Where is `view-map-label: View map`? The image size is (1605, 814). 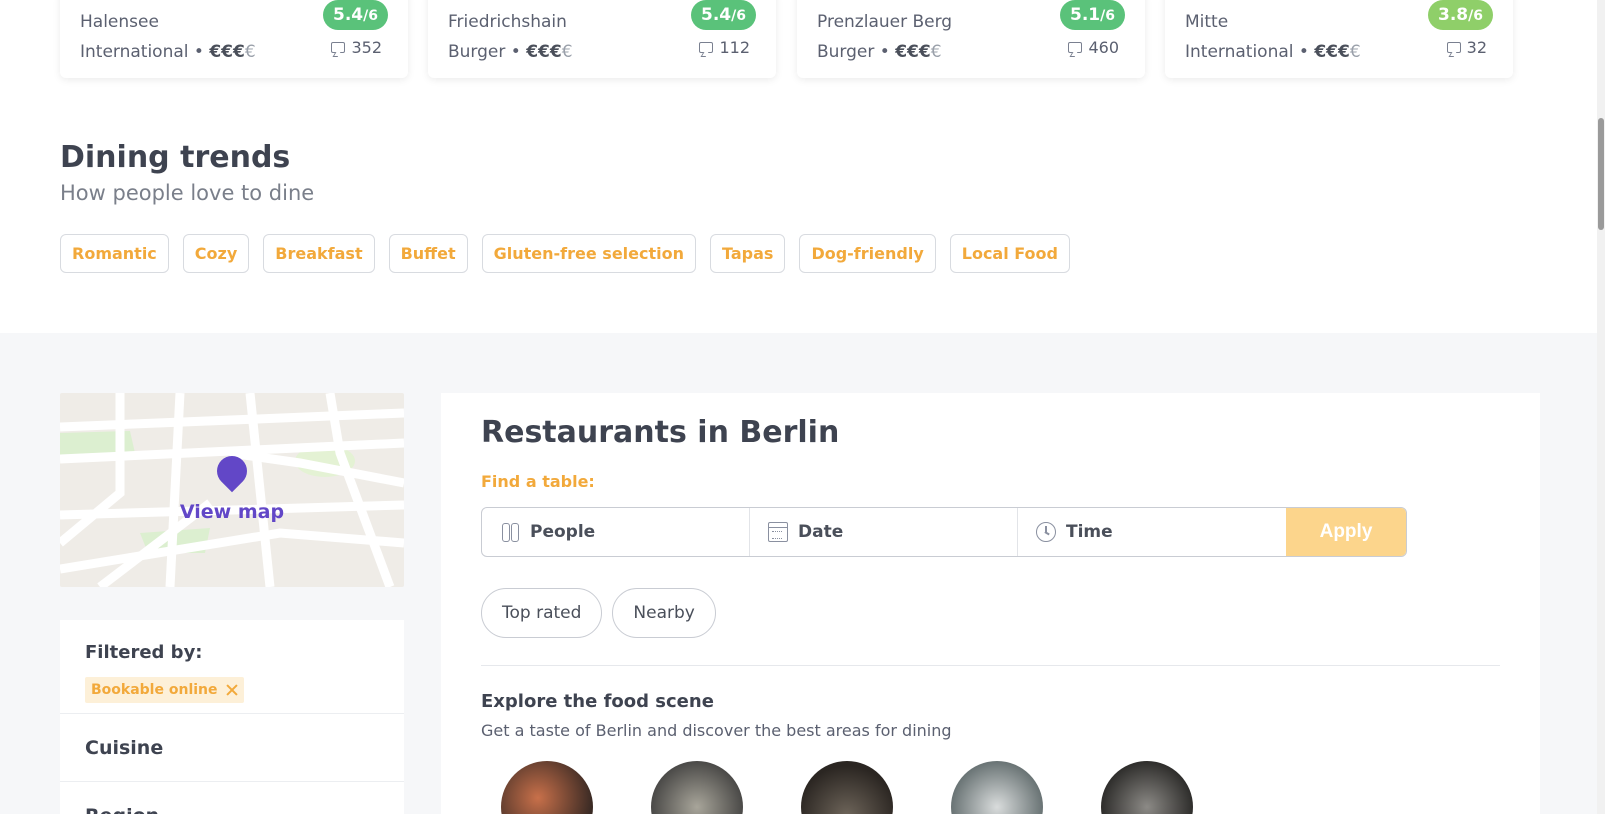 view-map-label: View map is located at coordinates (232, 512).